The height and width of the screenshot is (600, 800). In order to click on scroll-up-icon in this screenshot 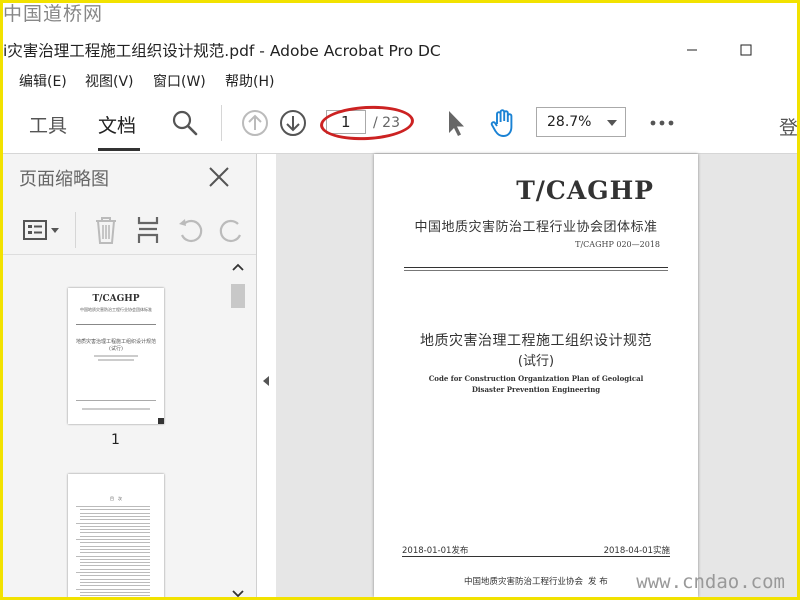, I will do `click(238, 267)`.